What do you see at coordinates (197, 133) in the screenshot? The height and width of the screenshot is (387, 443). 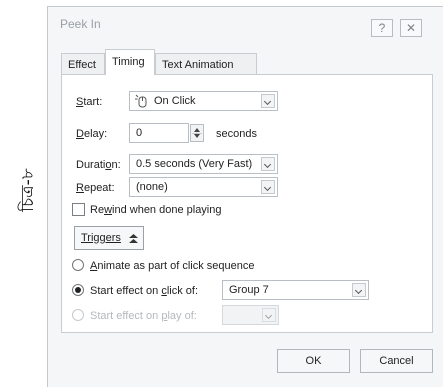 I see `delay-spinner` at bounding box center [197, 133].